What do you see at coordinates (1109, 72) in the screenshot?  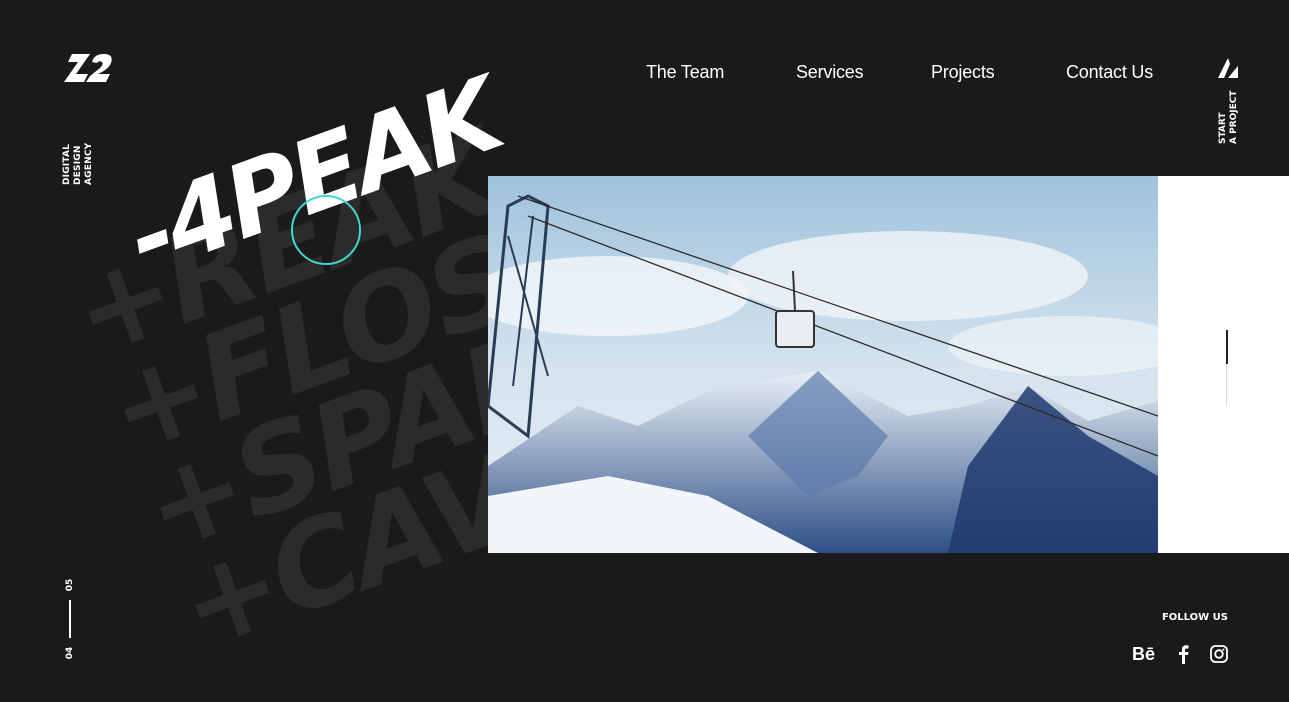 I see `nav-item-contact-us: Contact Us` at bounding box center [1109, 72].